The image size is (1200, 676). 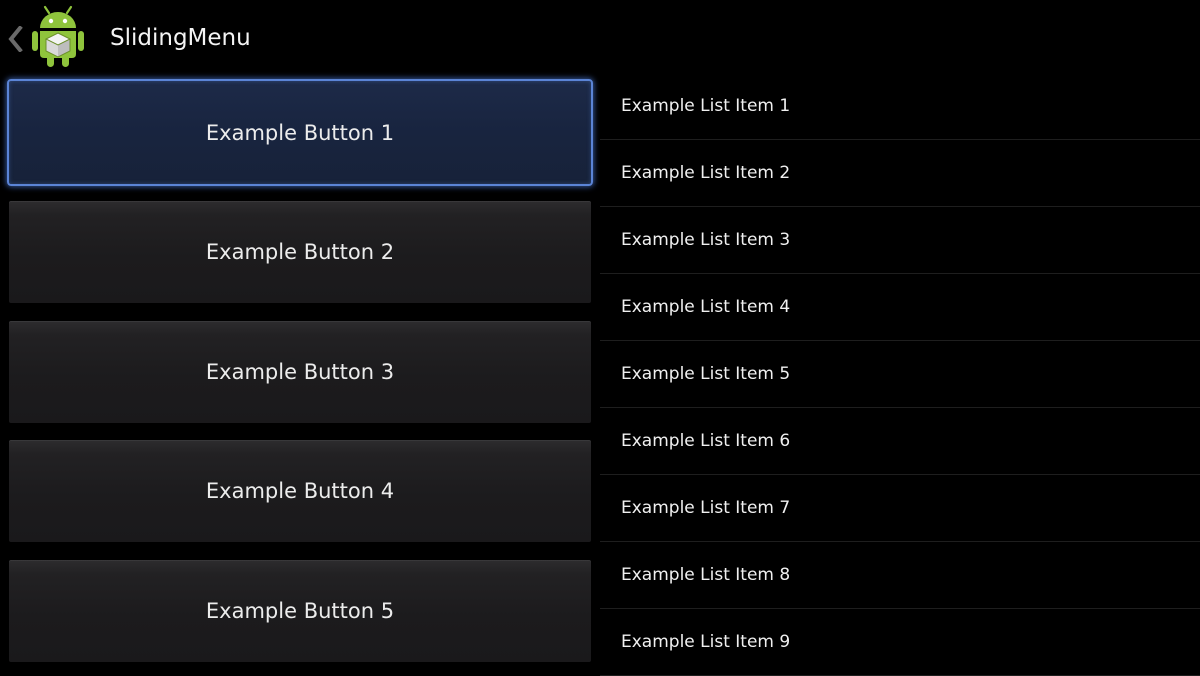 I want to click on app-title: SlidingMenu, so click(x=180, y=38).